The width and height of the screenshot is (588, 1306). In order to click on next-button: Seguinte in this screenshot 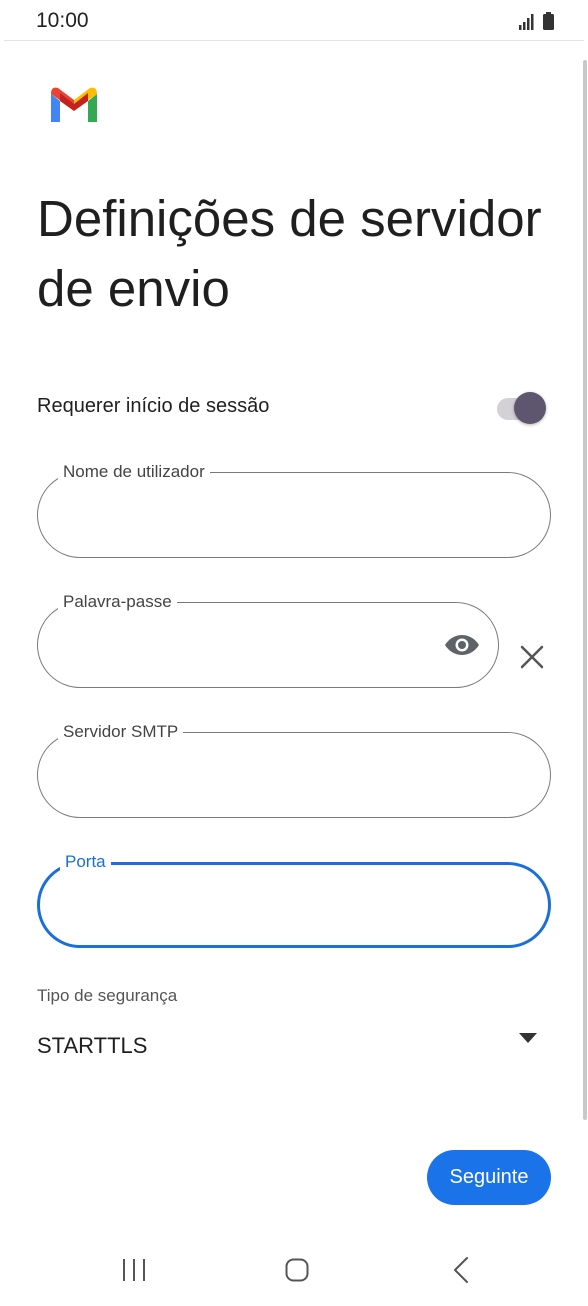, I will do `click(489, 1177)`.